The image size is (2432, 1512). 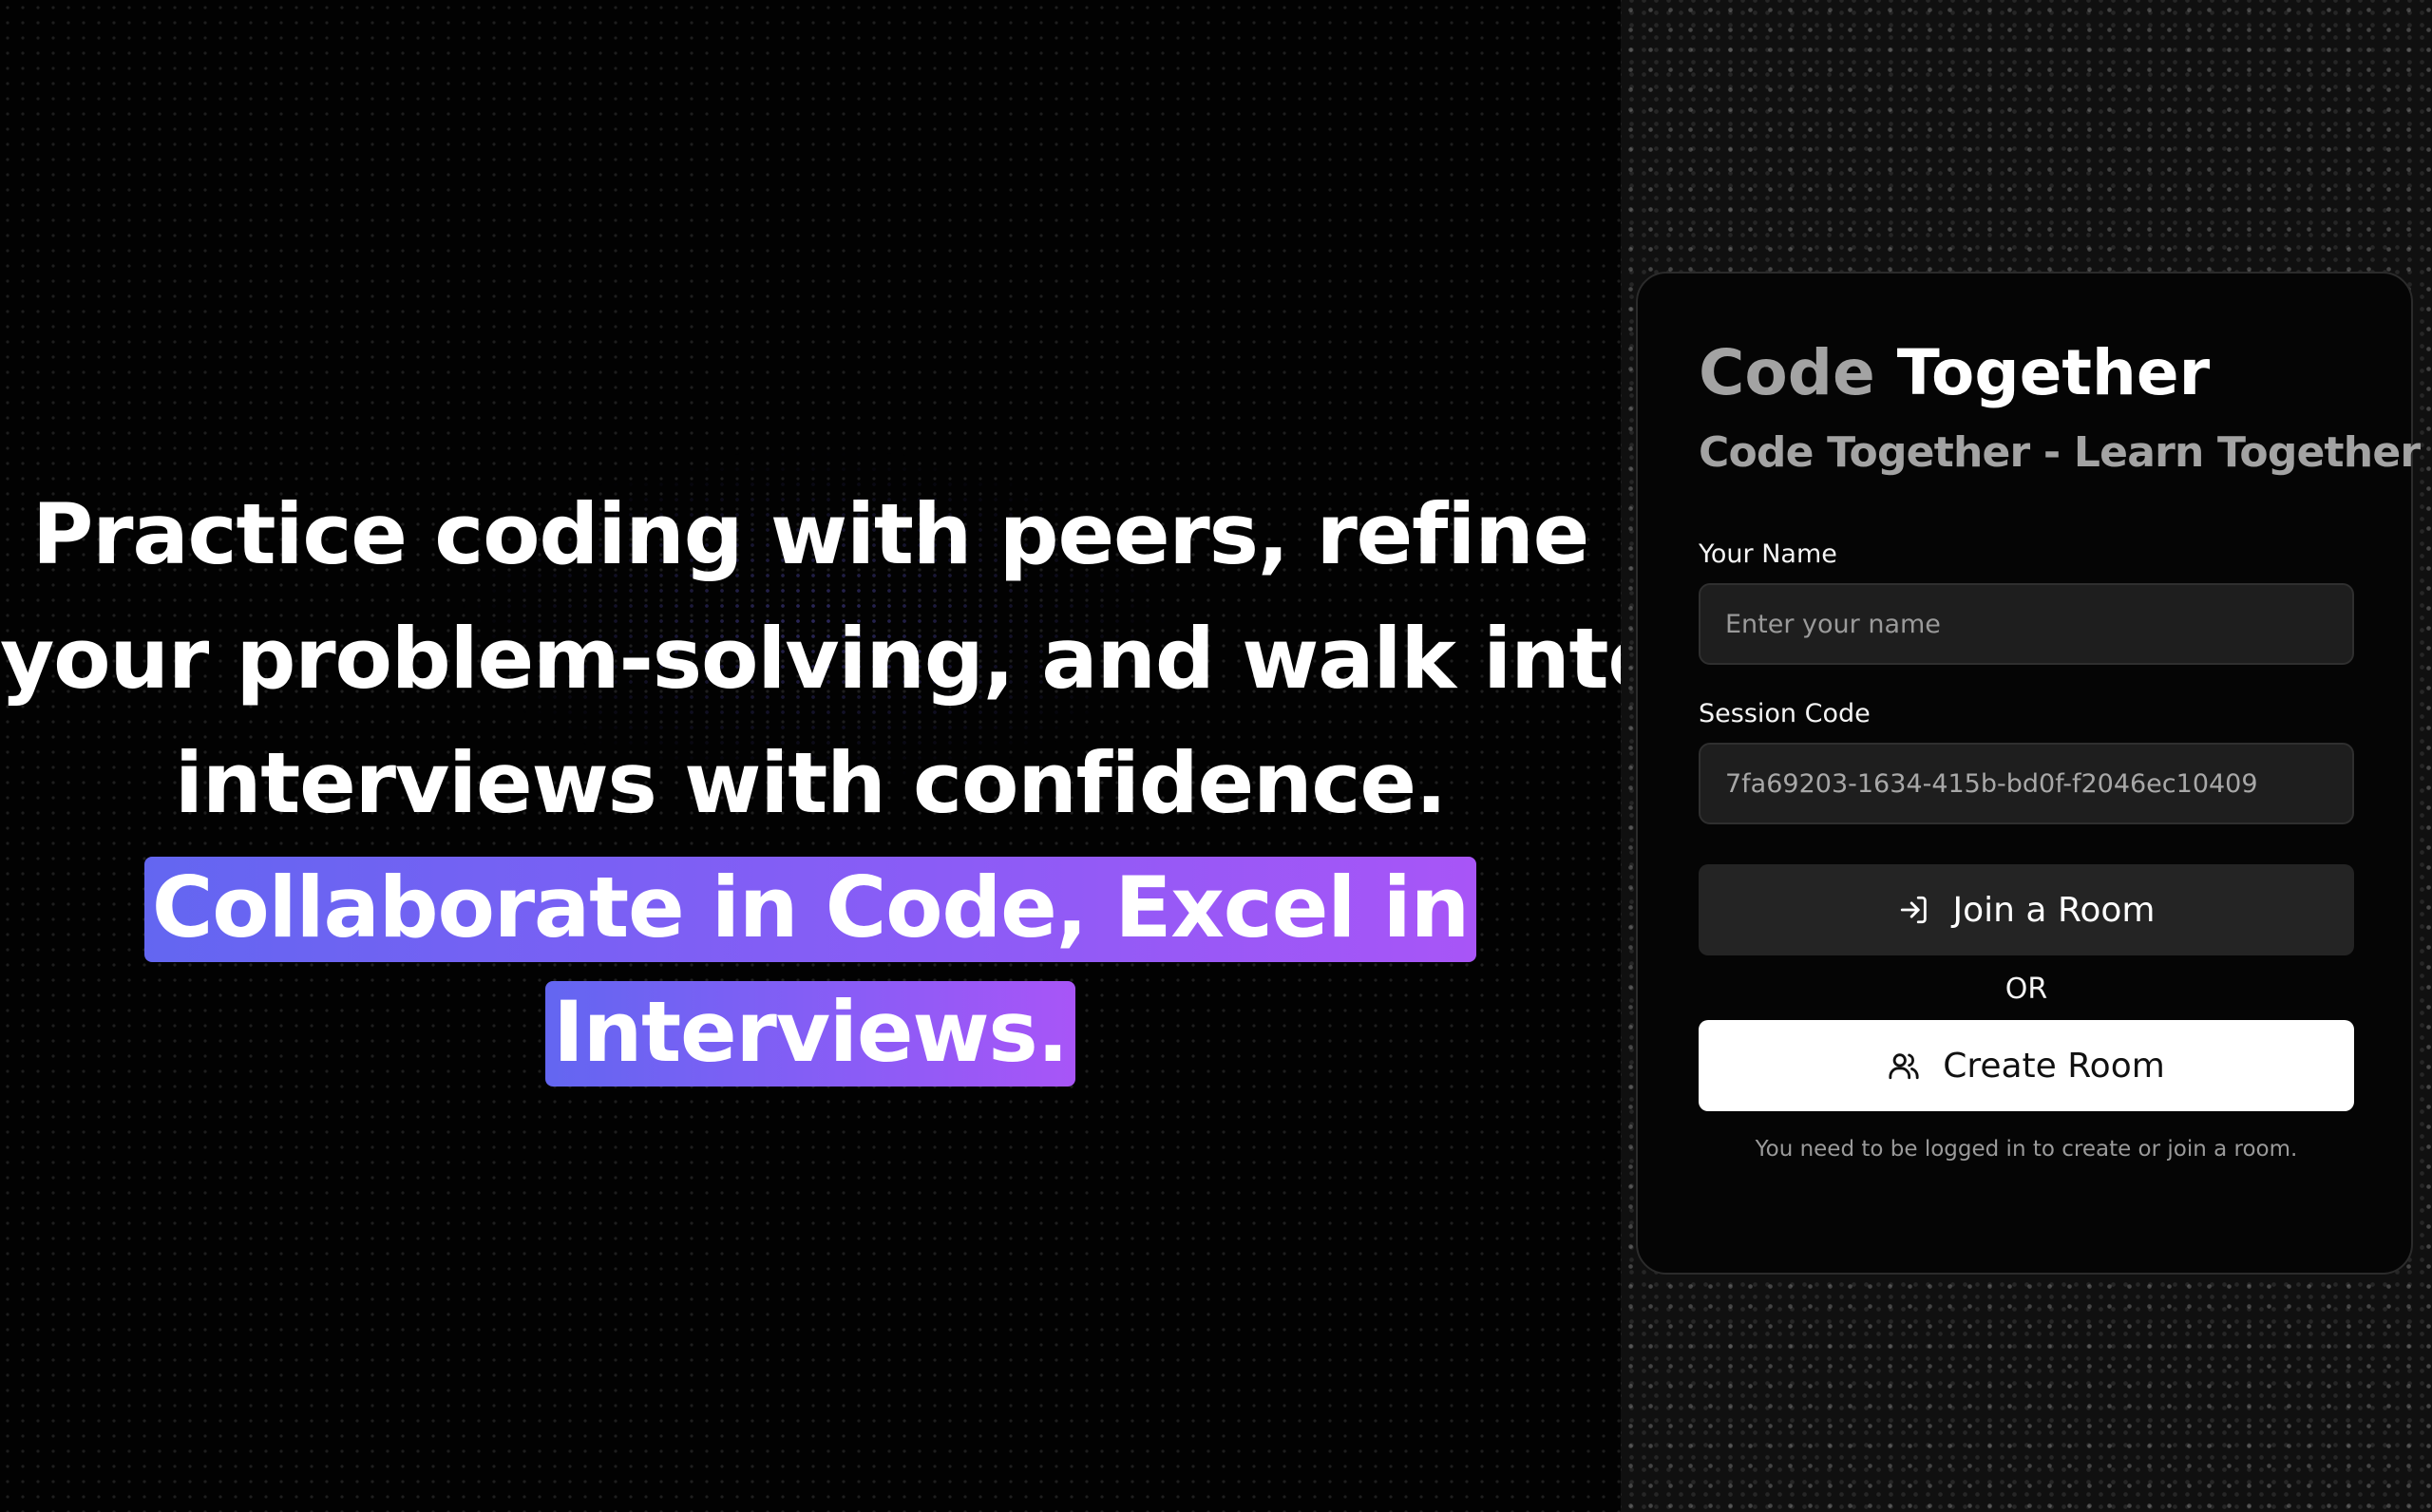 I want to click on card-title-together: Together, so click(x=2053, y=373).